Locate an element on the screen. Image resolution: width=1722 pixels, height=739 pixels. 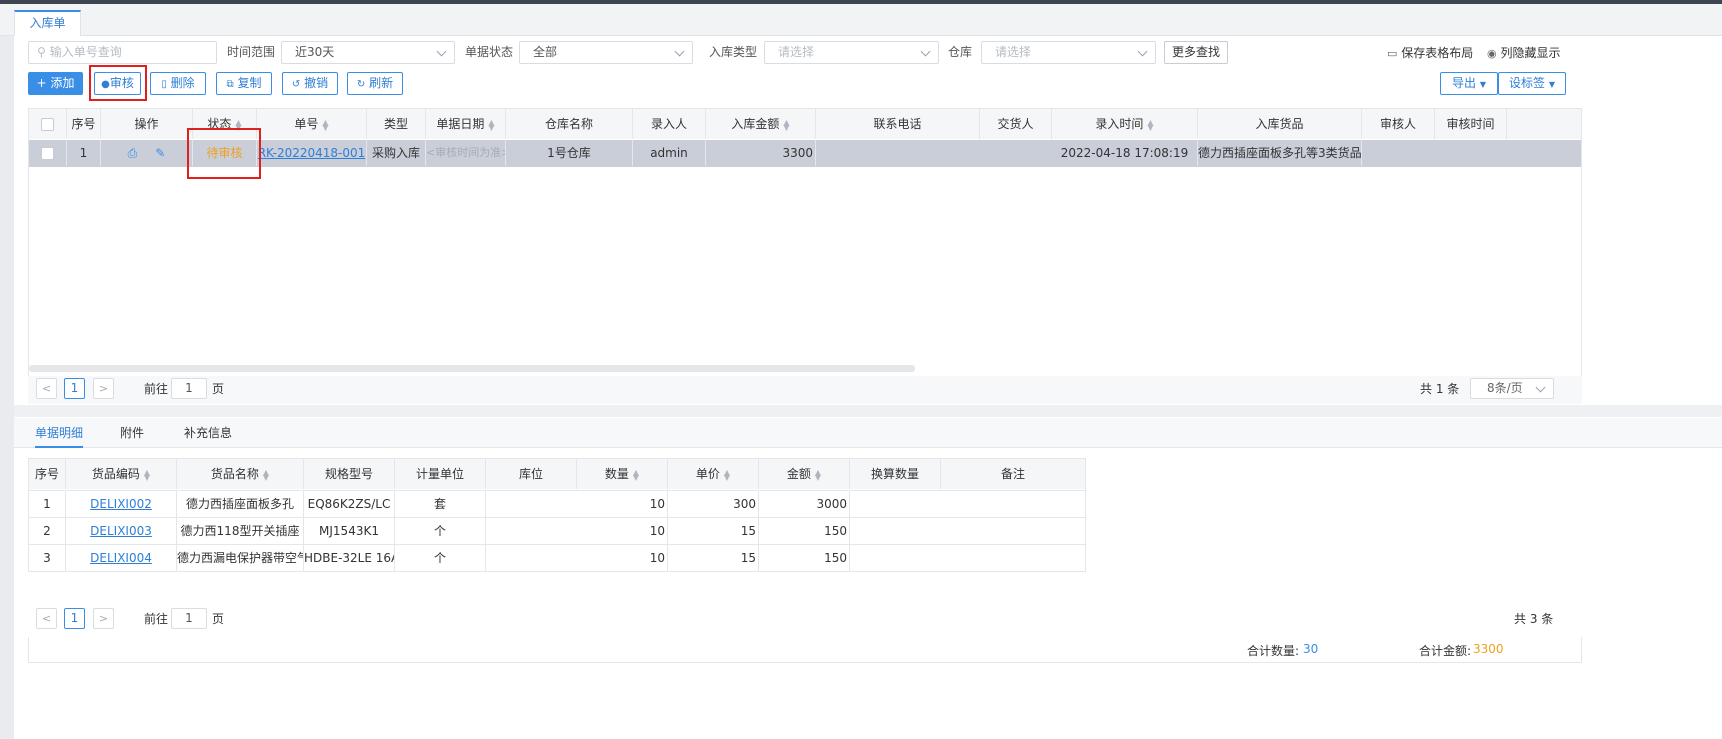
d-header-qty-label: 数量 is located at coordinates (616, 474).